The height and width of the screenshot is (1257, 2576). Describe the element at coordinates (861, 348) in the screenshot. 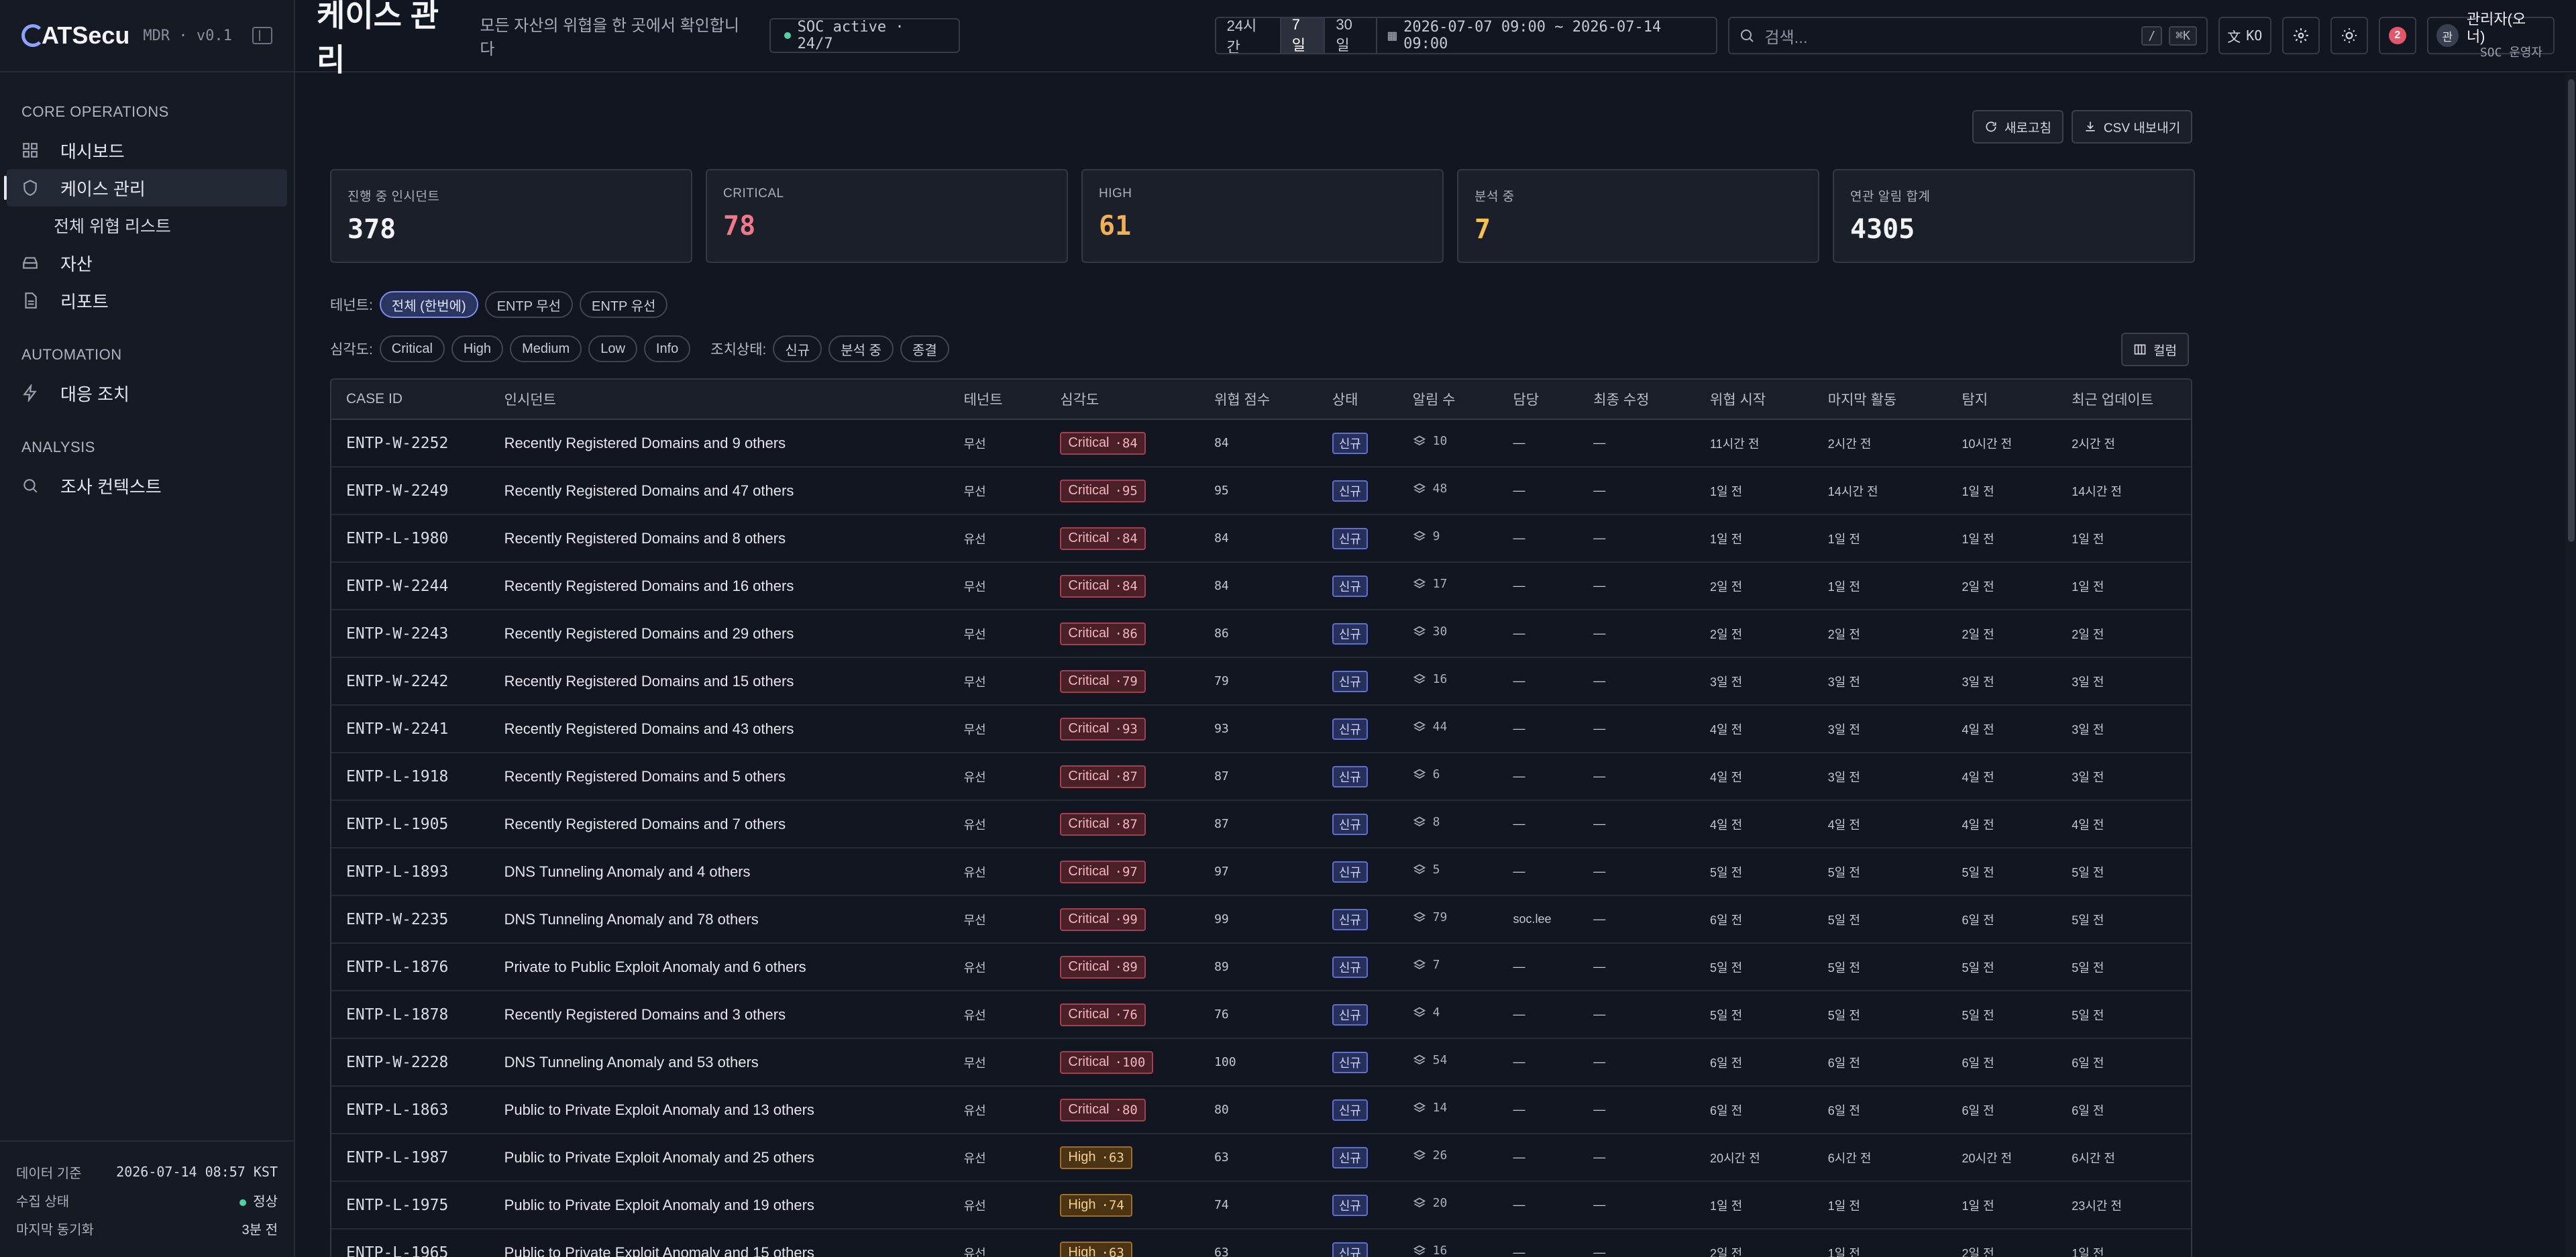

I see `action-chip-analyzing: 분석 중` at that location.